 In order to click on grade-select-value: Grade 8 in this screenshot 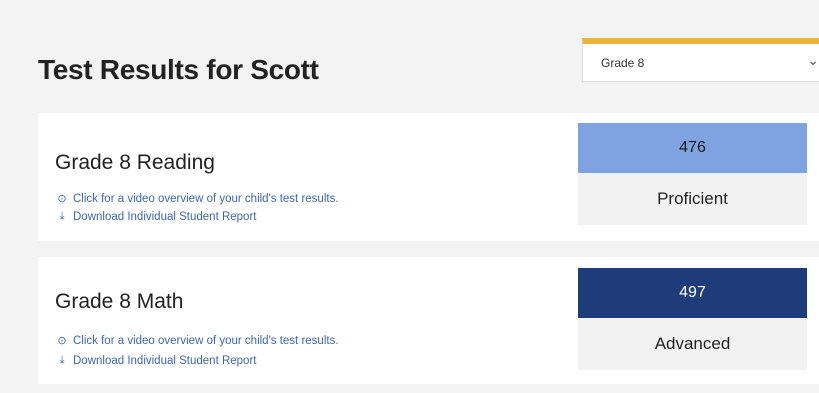, I will do `click(623, 62)`.